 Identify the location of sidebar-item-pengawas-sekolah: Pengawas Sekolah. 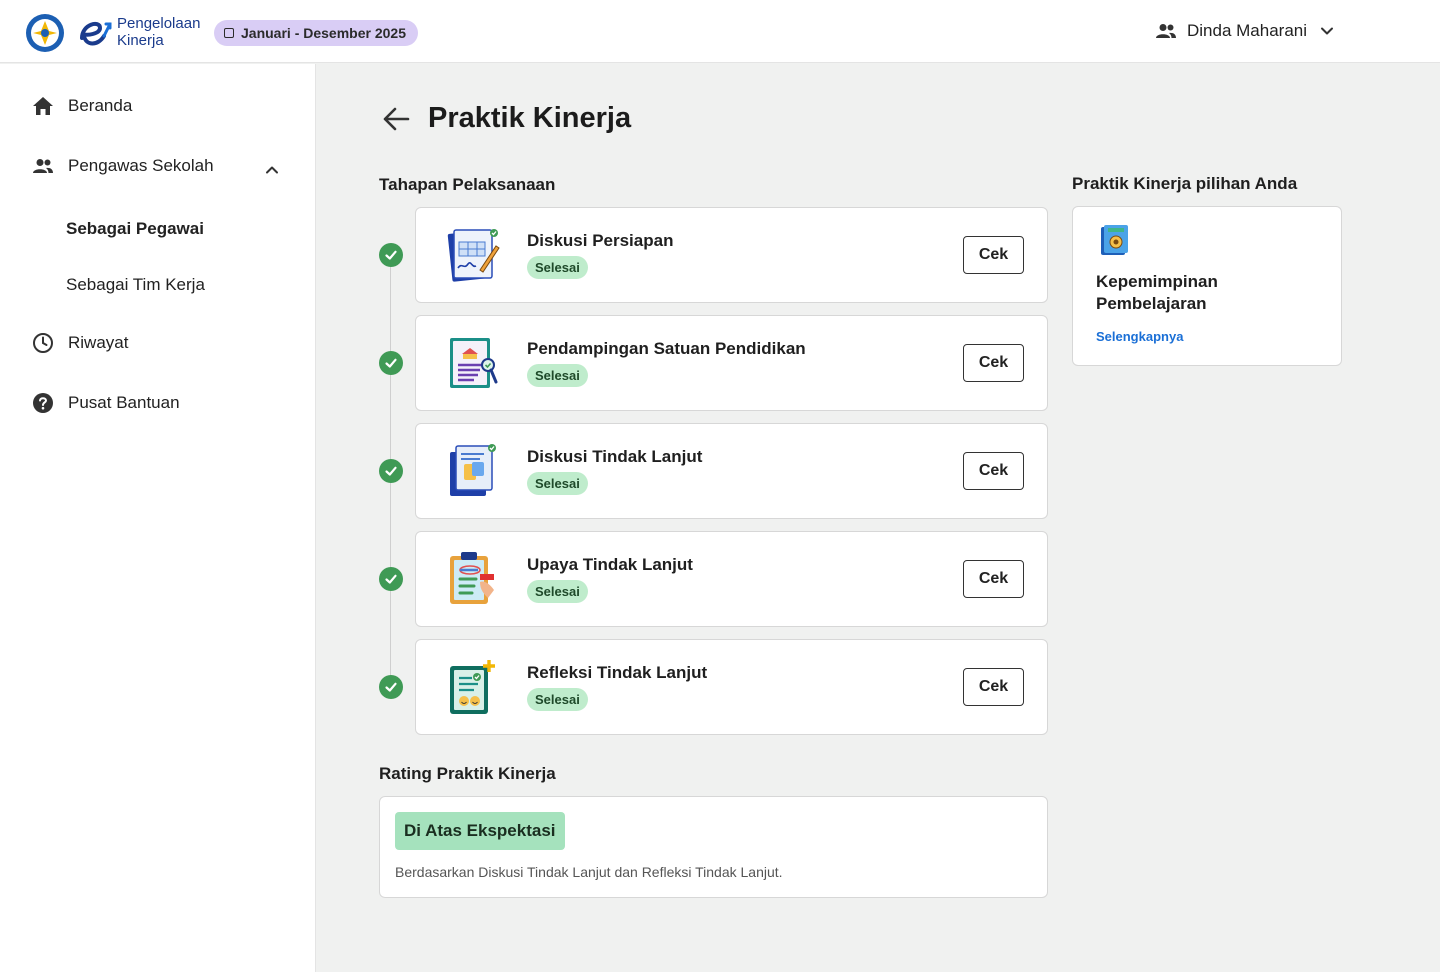
(123, 166).